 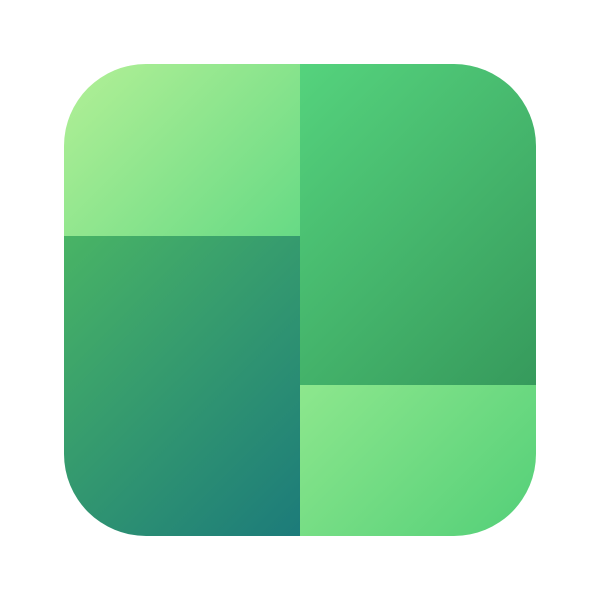 I want to click on tile-top-left, so click(x=182, y=150).